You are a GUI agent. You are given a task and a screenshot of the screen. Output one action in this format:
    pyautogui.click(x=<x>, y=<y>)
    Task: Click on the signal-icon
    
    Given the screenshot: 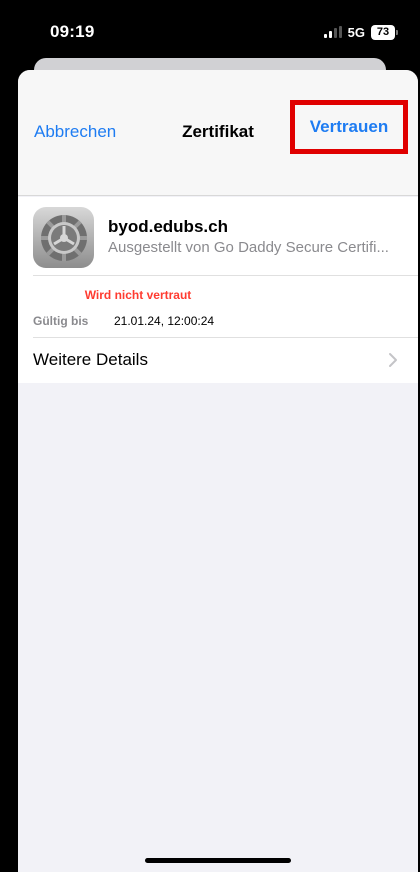 What is the action you would take?
    pyautogui.click(x=332, y=32)
    